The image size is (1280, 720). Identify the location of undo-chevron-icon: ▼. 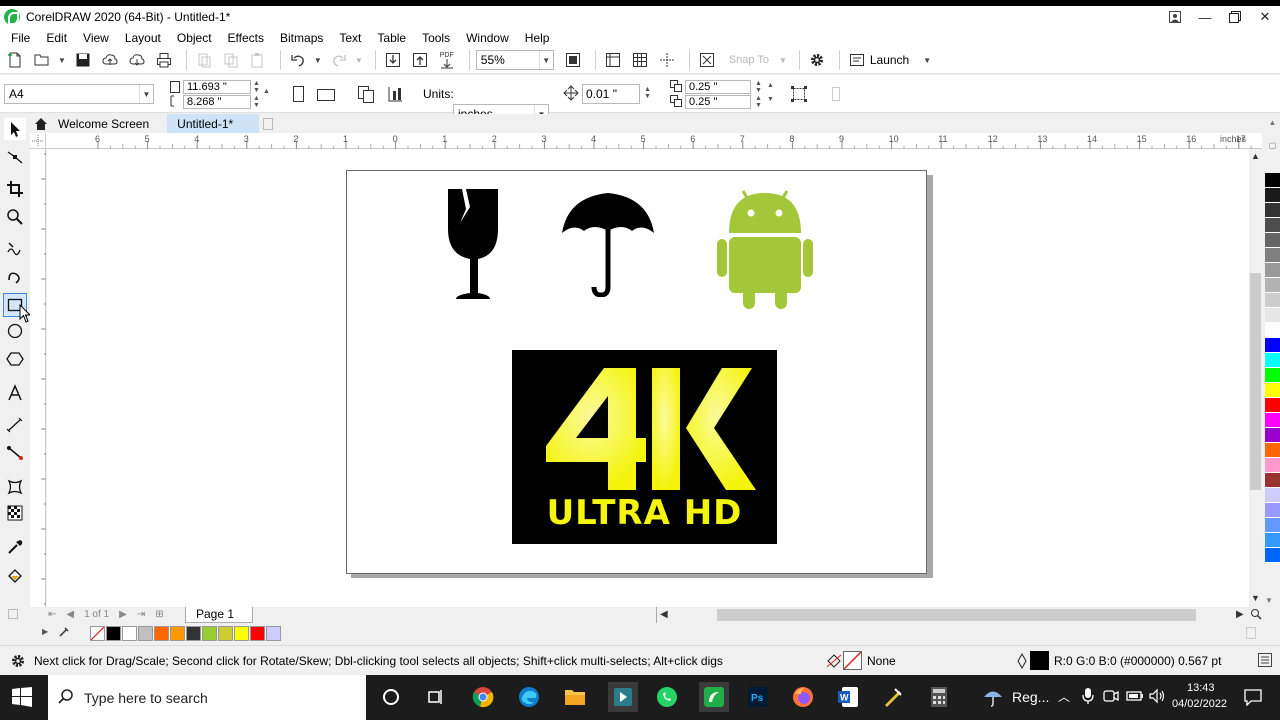
(318, 60).